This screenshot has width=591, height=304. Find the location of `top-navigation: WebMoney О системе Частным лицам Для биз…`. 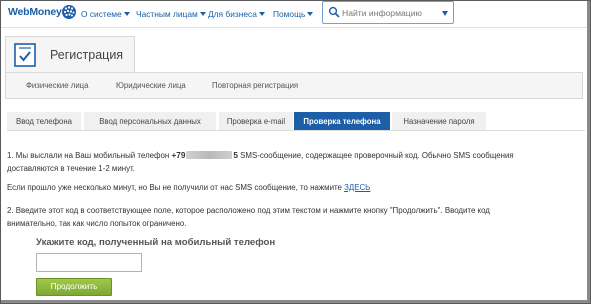

top-navigation: WebMoney О системе Частным лицам Для биз… is located at coordinates (295, 13).